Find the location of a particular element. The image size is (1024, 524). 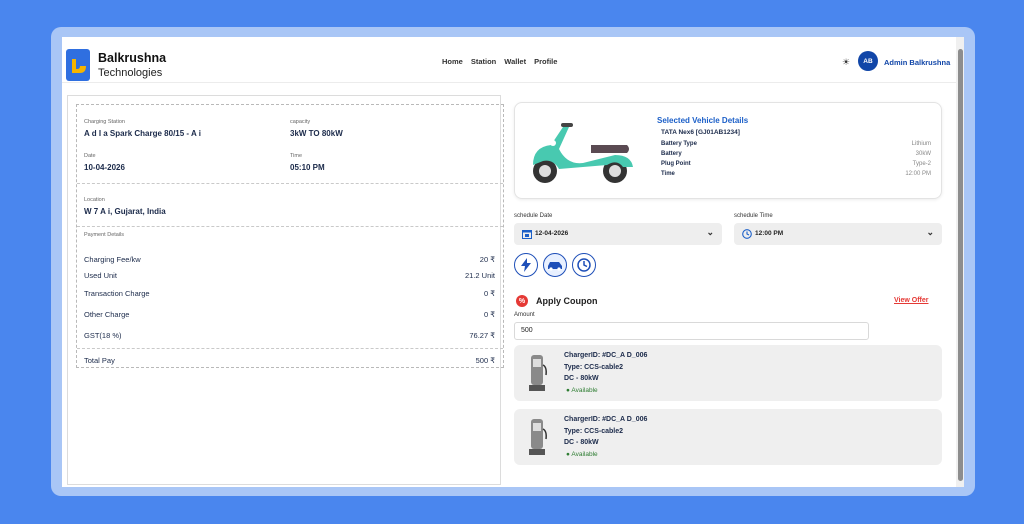

vehicle-details-title: Selected Vehicle Details is located at coordinates (703, 120).